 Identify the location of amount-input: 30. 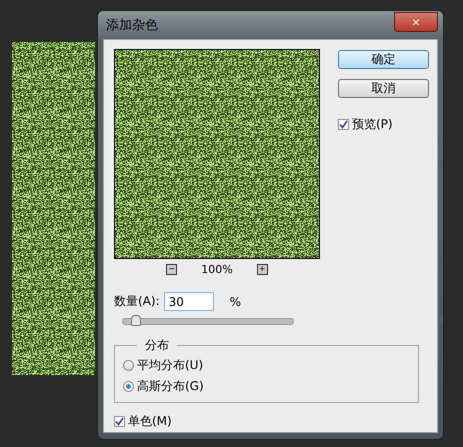
(189, 301).